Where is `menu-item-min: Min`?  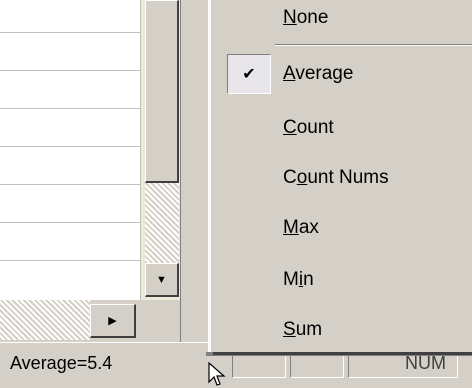 menu-item-min: Min is located at coordinates (341, 280).